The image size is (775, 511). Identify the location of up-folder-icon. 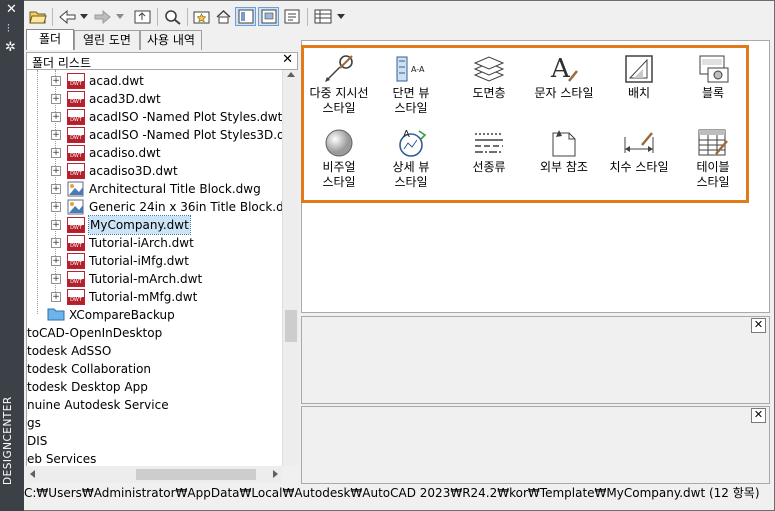
(142, 17).